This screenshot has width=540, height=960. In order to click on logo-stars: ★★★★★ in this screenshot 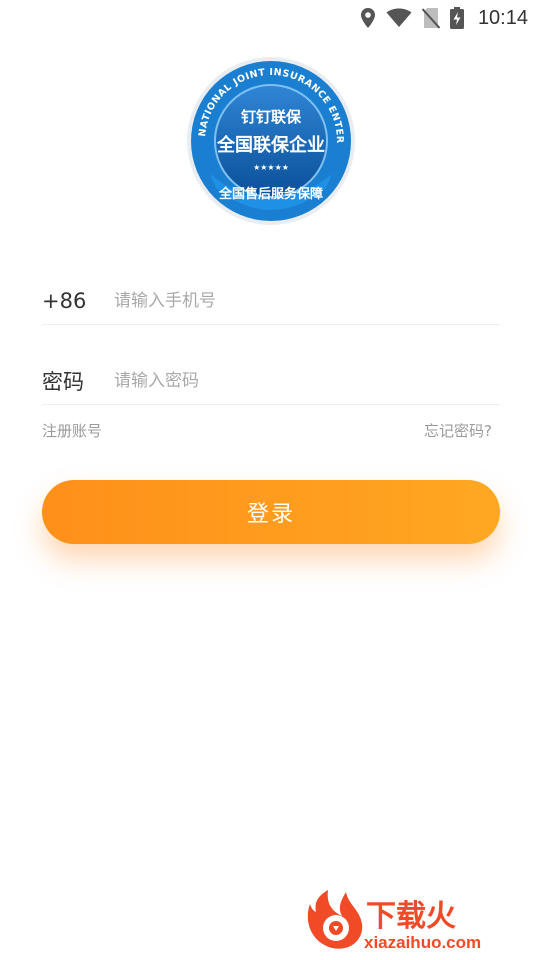, I will do `click(271, 167)`.